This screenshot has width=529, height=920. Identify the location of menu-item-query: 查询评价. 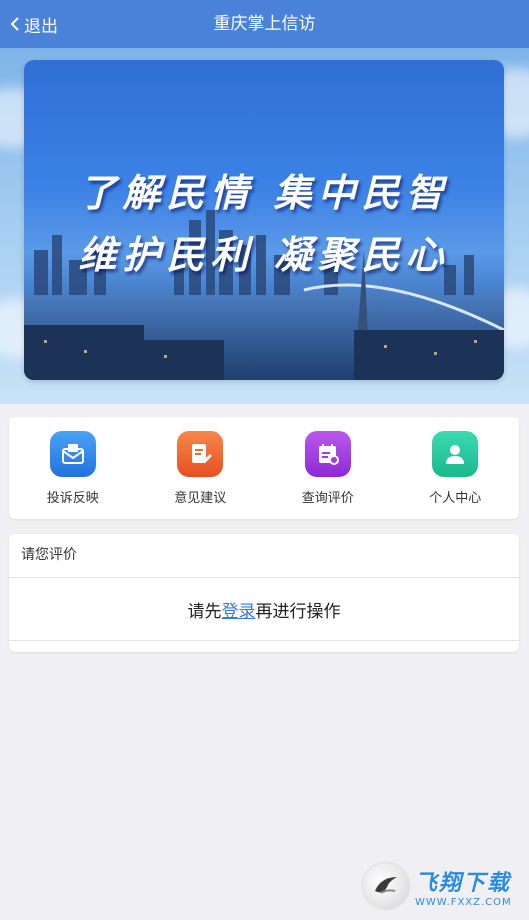
(328, 468).